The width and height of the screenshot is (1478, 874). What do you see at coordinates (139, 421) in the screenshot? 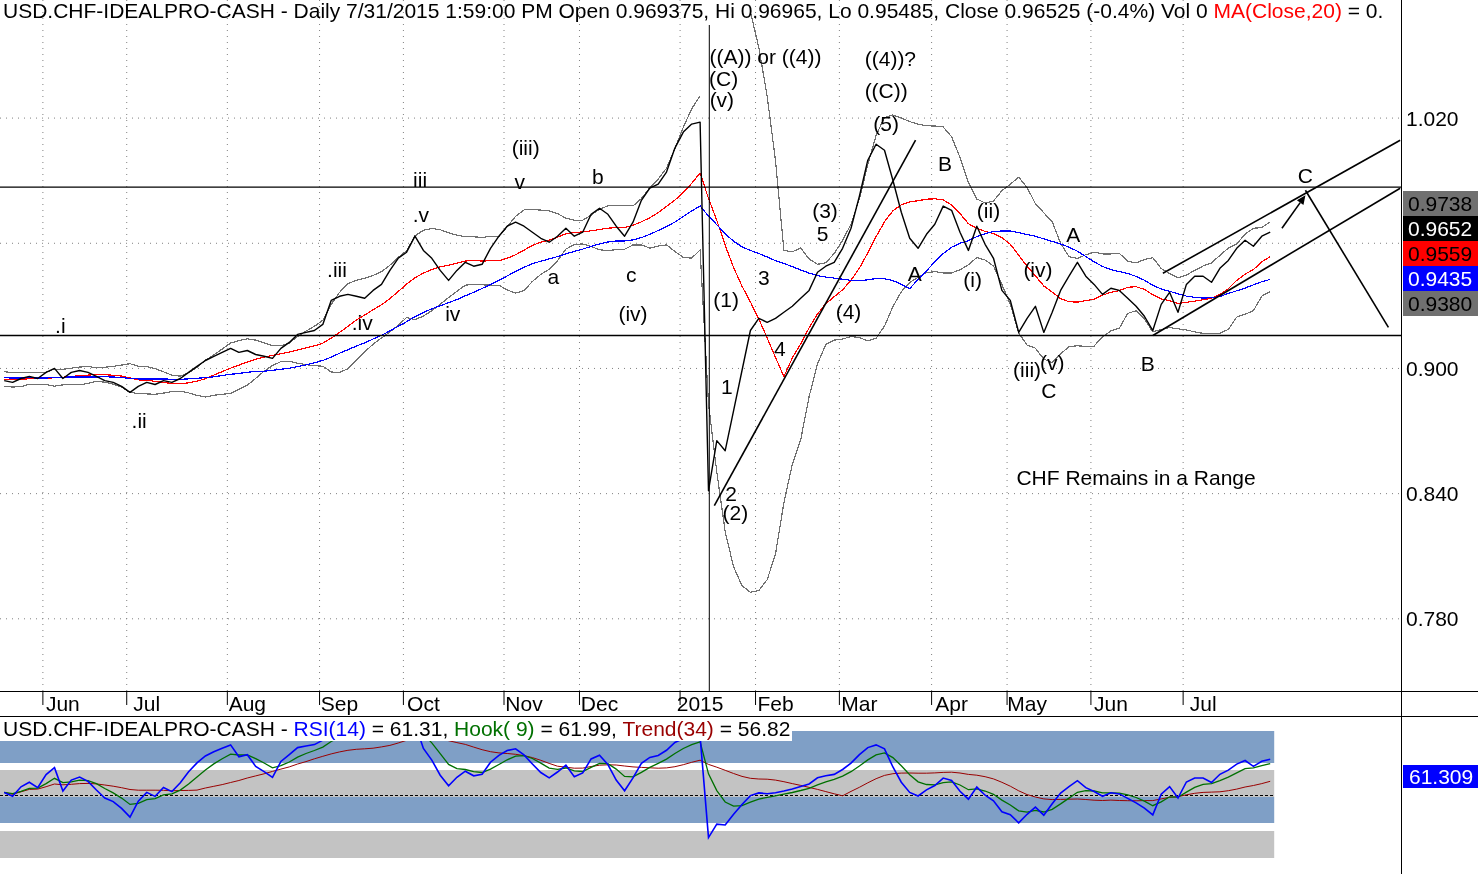
I see `wave-label: .ii` at bounding box center [139, 421].